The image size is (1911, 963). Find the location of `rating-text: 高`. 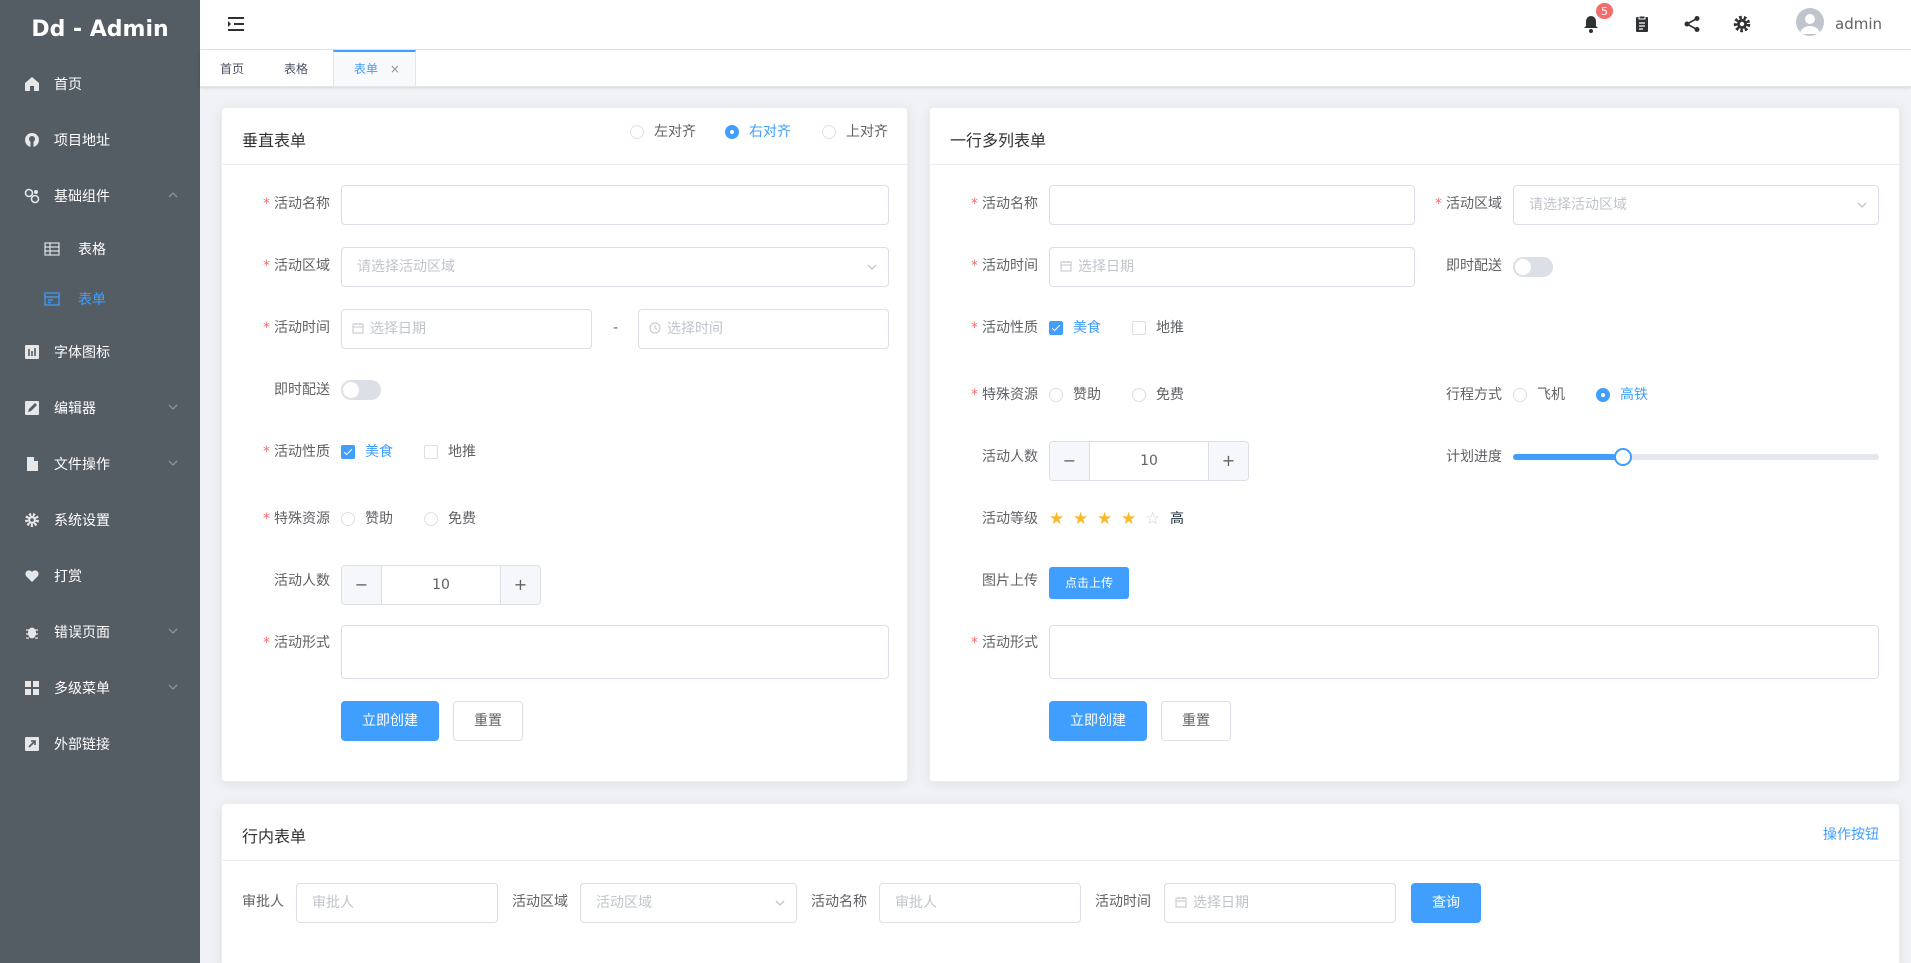

rating-text: 高 is located at coordinates (1177, 519).